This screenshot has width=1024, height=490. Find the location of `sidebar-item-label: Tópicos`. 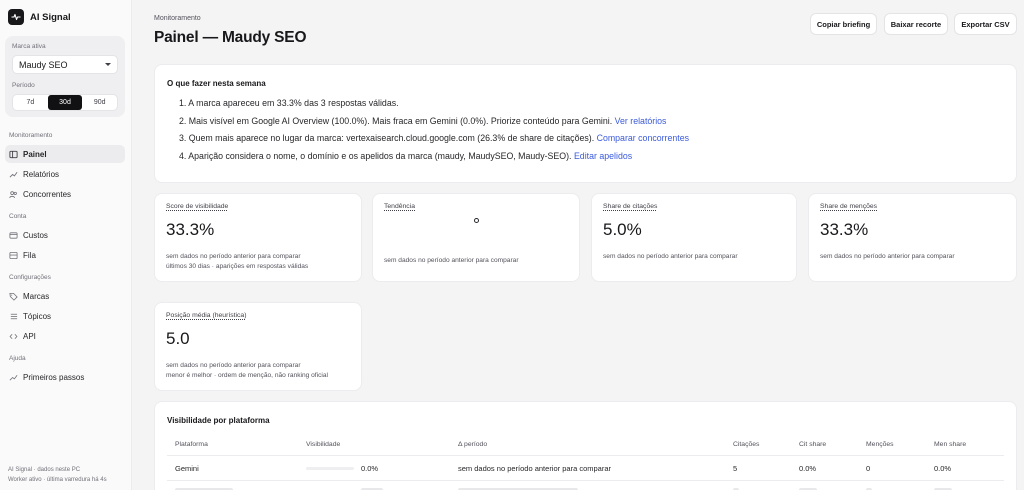

sidebar-item-label: Tópicos is located at coordinates (37, 316).